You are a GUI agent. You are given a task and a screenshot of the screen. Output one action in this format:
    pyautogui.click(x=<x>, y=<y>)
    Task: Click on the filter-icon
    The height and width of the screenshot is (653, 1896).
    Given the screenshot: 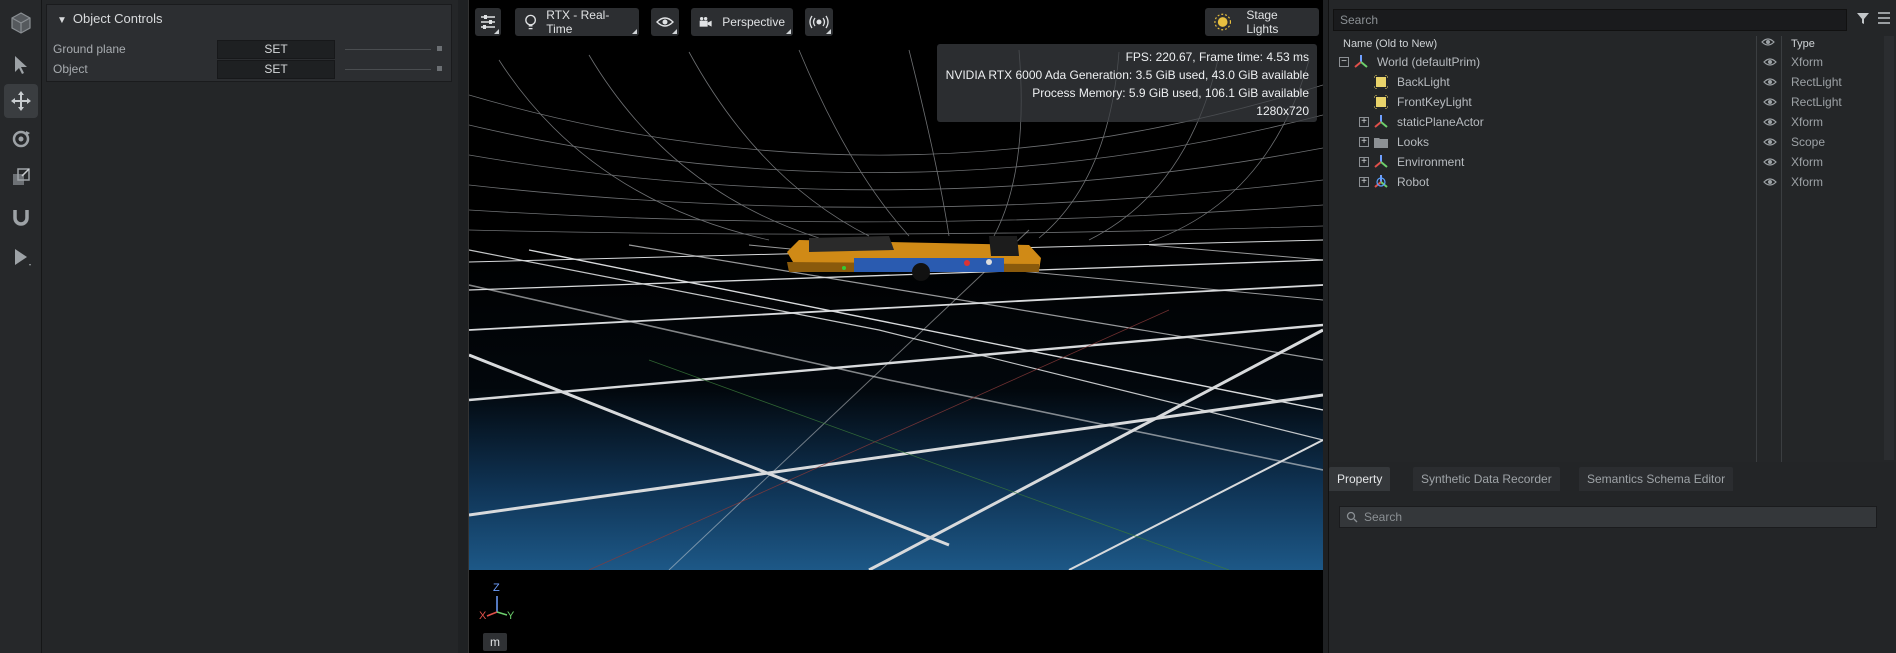 What is the action you would take?
    pyautogui.click(x=1863, y=18)
    